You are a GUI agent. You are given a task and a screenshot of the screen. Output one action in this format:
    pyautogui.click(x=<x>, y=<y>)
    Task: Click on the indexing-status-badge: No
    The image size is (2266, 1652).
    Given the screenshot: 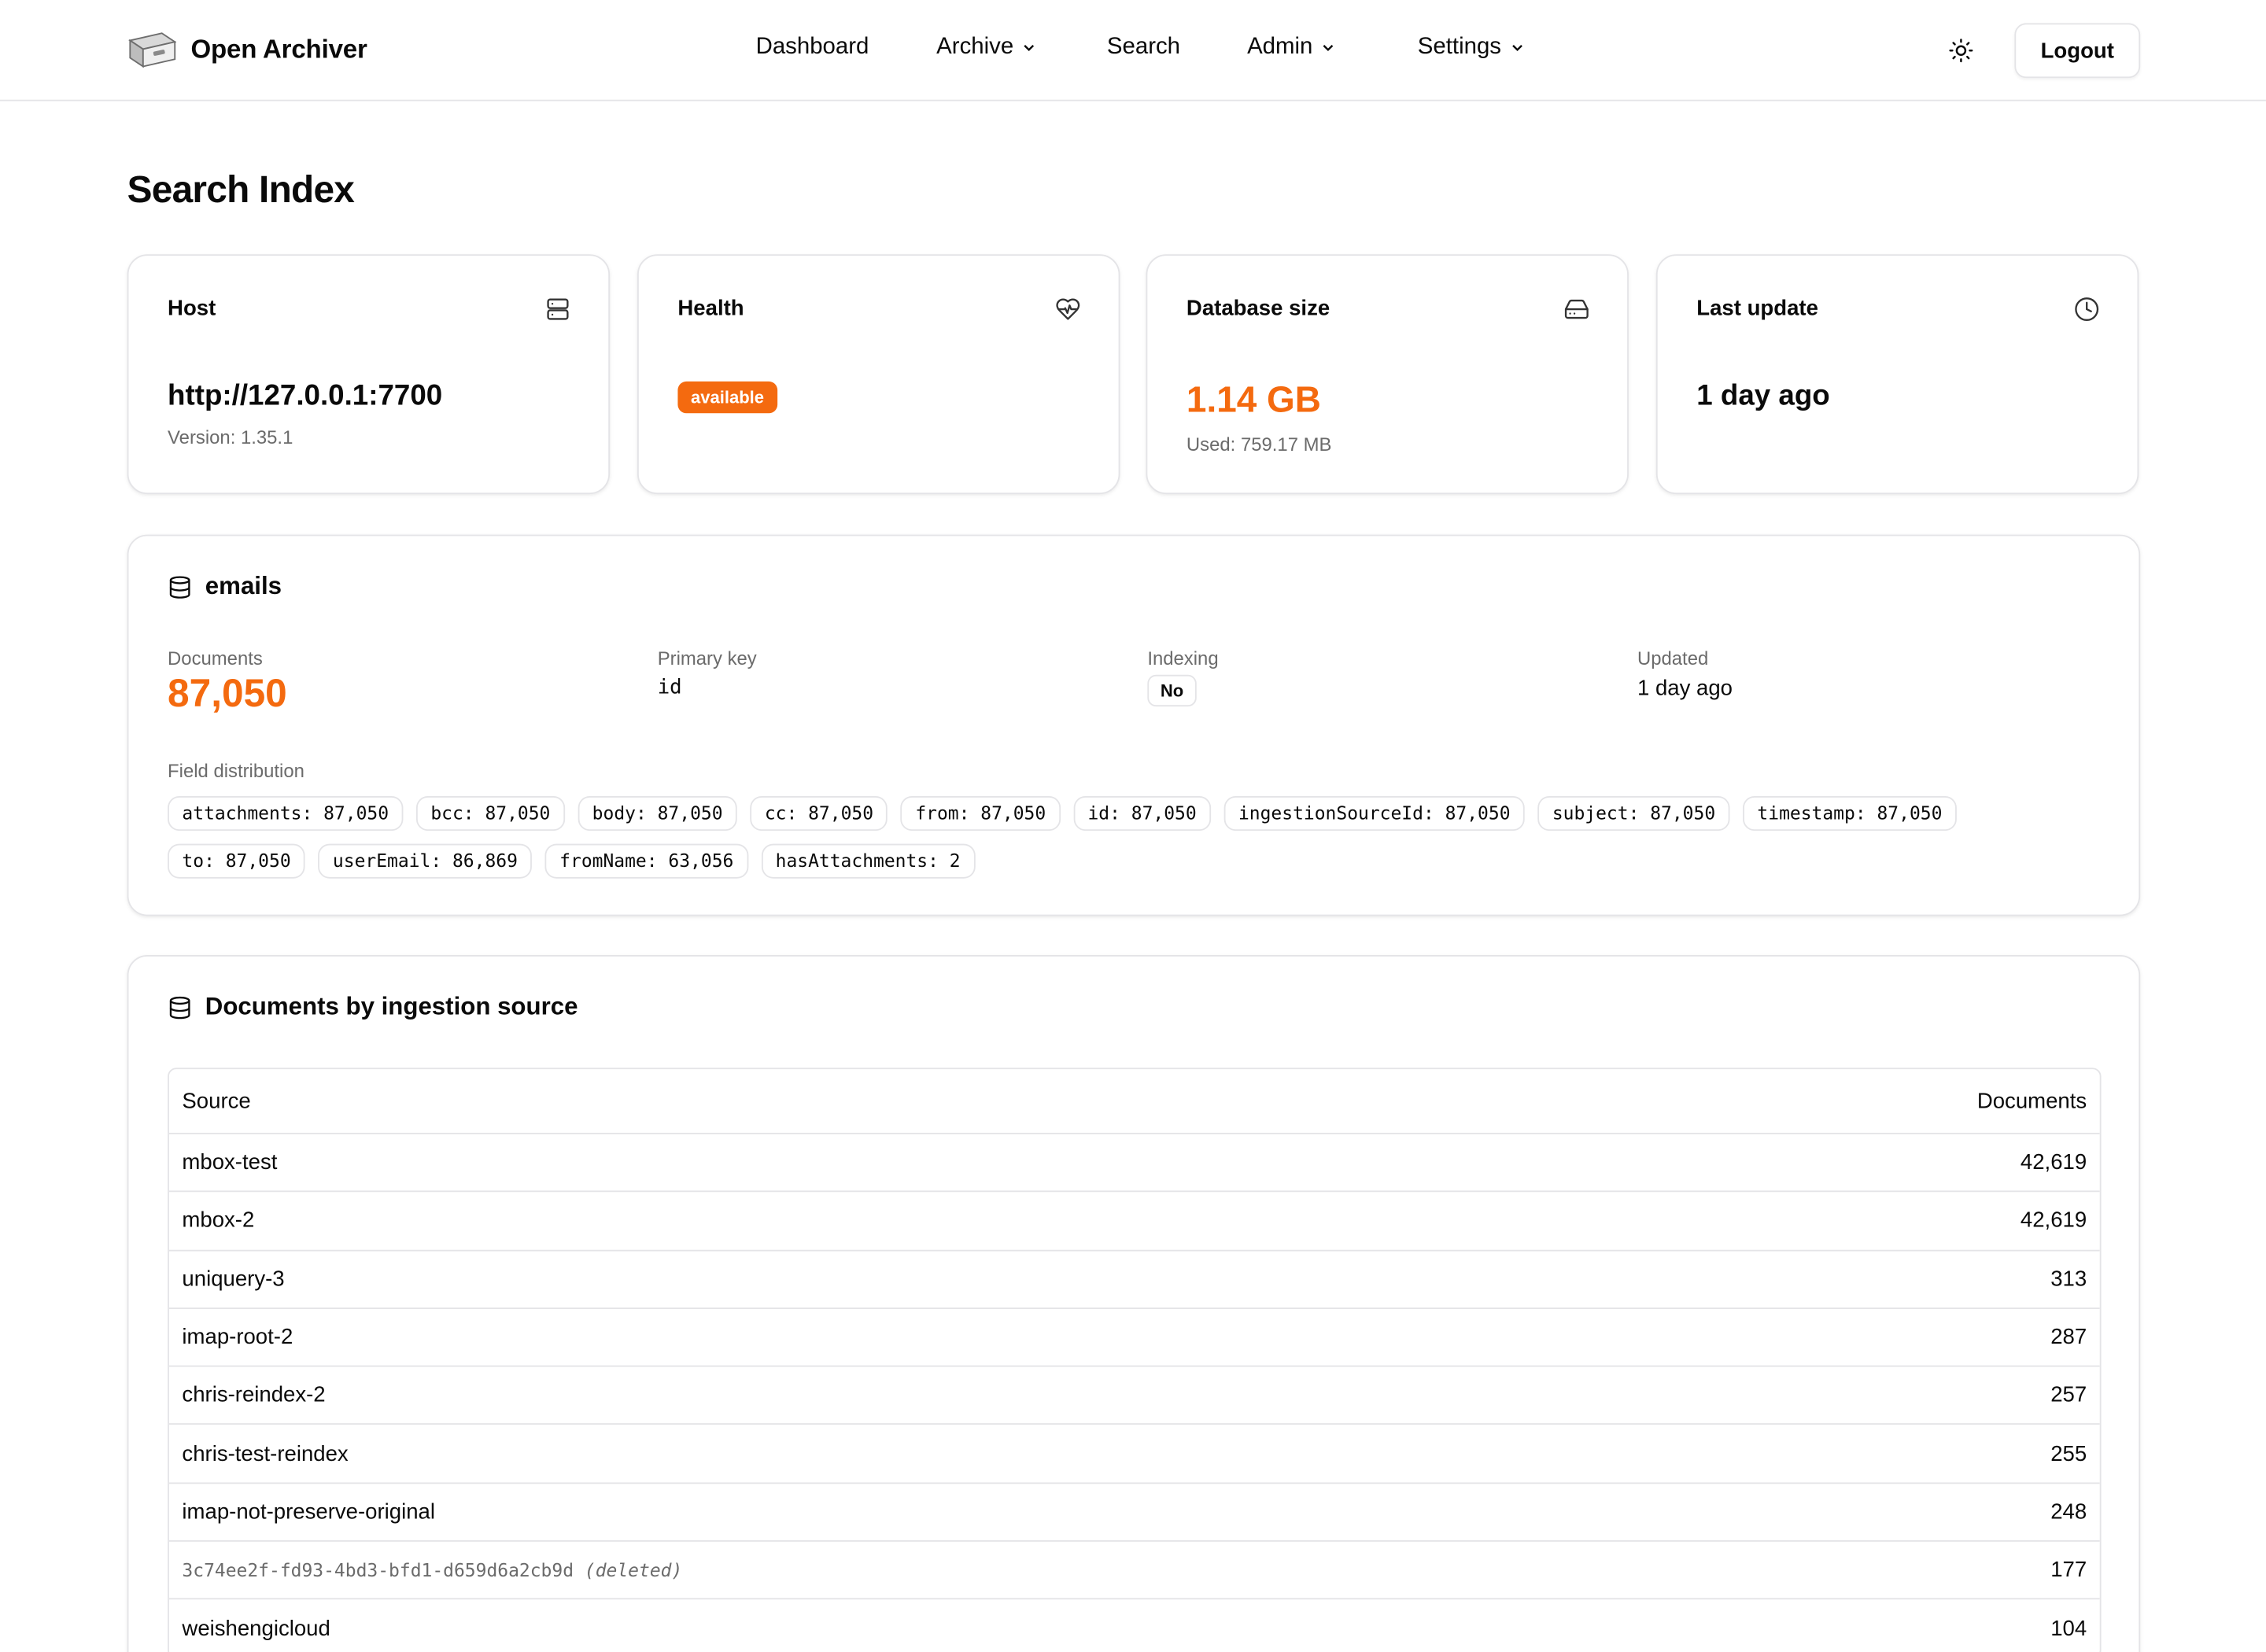 What is the action you would take?
    pyautogui.click(x=1172, y=690)
    